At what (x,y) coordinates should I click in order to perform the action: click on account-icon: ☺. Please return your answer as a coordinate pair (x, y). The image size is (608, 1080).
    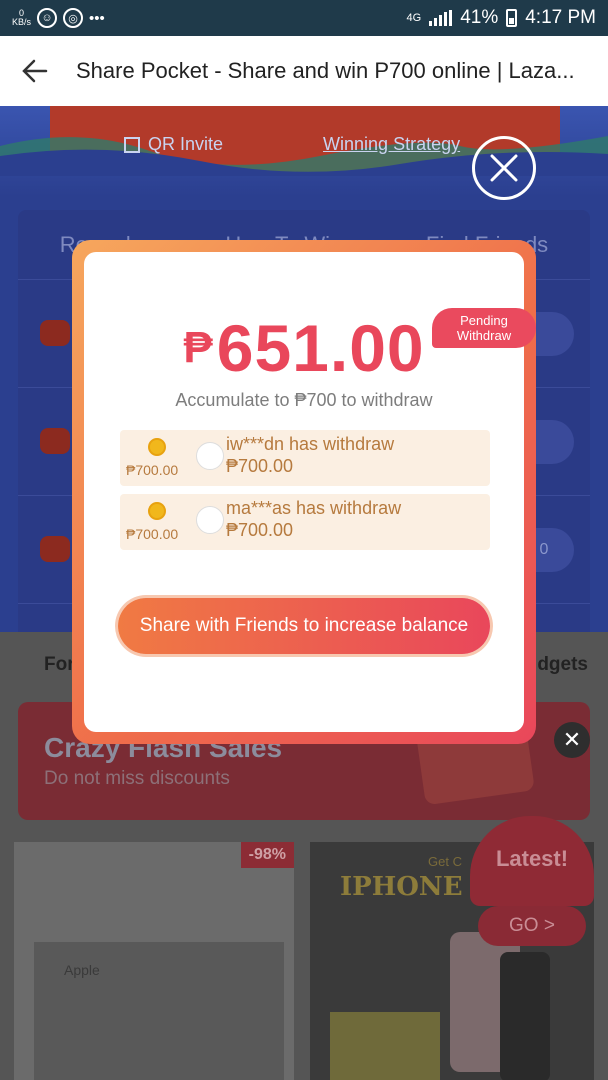
    Looking at the image, I should click on (47, 18).